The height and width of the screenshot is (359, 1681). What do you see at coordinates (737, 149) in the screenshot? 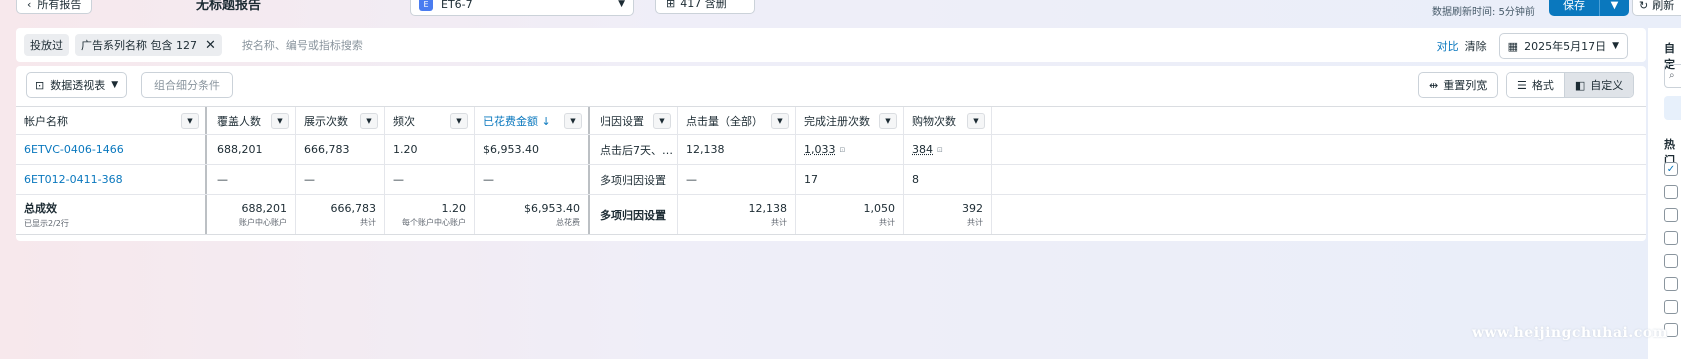
I see `table-cell: 12,138` at bounding box center [737, 149].